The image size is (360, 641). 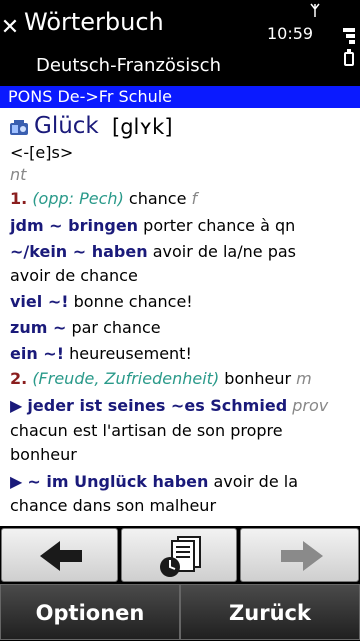 I want to click on softkey-bar: Optionen Zurück, so click(x=180, y=612).